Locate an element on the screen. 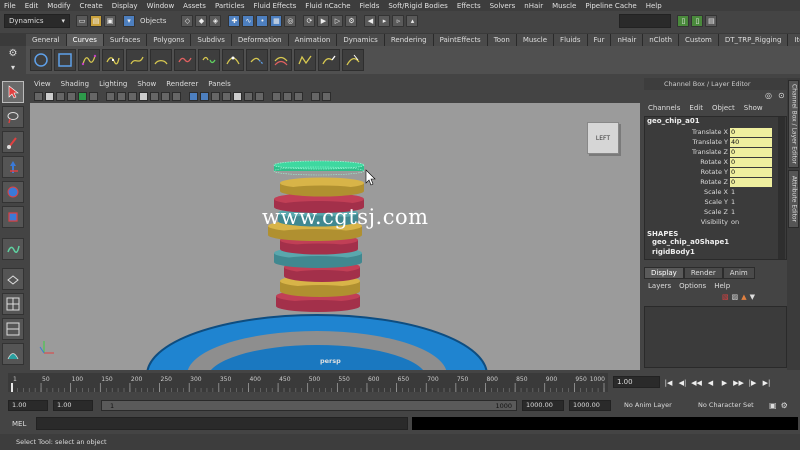 This screenshot has height=450, width=800. panel-menu-shading: Shading is located at coordinates (75, 84).